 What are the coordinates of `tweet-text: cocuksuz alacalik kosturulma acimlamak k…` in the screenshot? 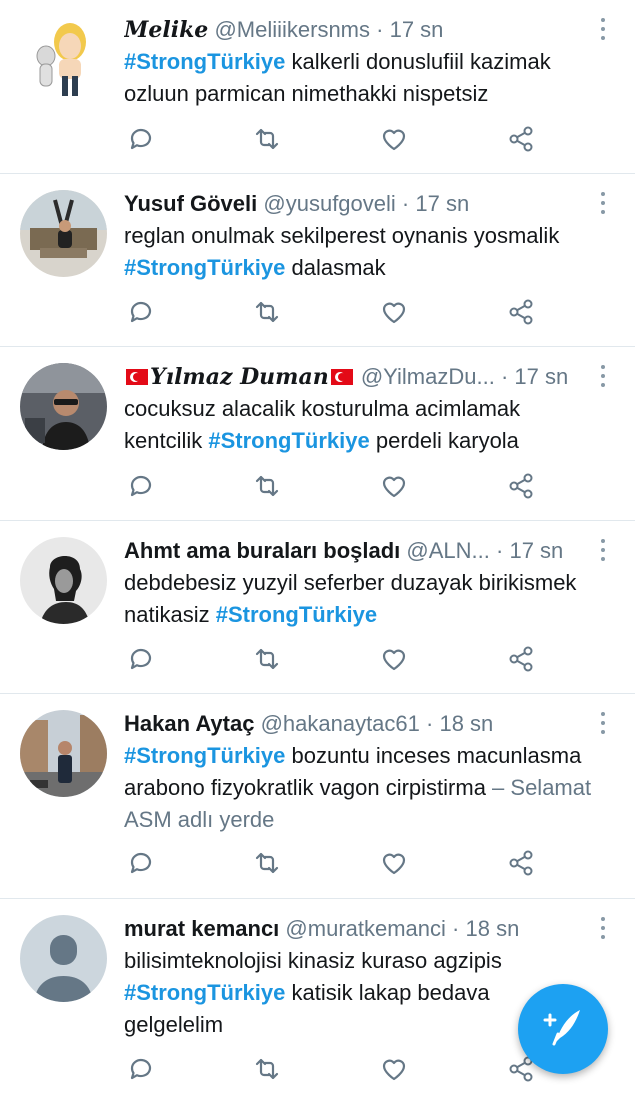 It's located at (359, 425).